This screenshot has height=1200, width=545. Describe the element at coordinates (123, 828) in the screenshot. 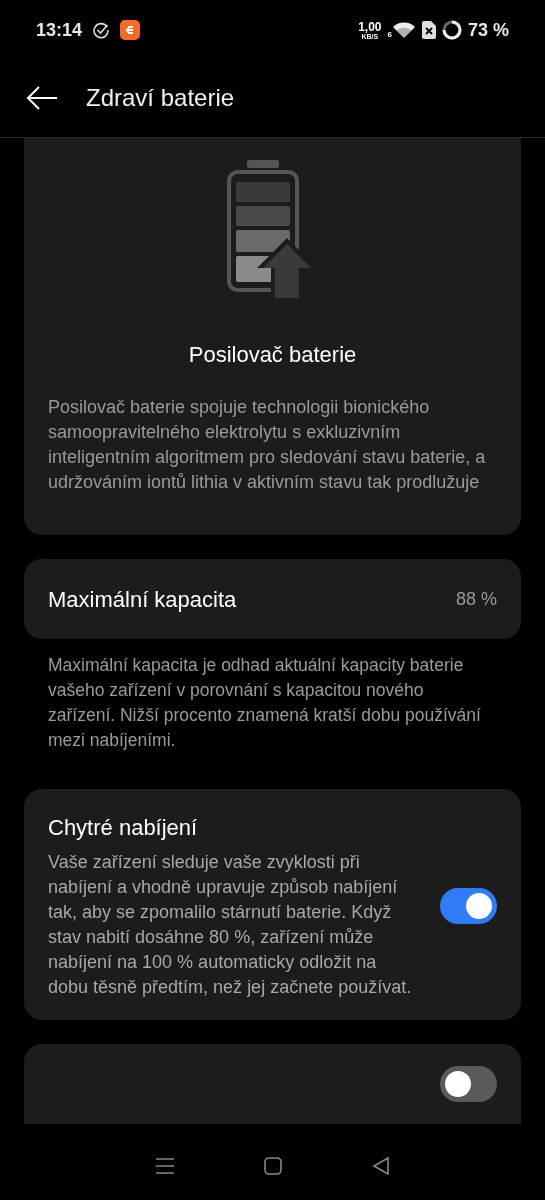

I see `smart-charging-title: Chytré nabíjení` at that location.